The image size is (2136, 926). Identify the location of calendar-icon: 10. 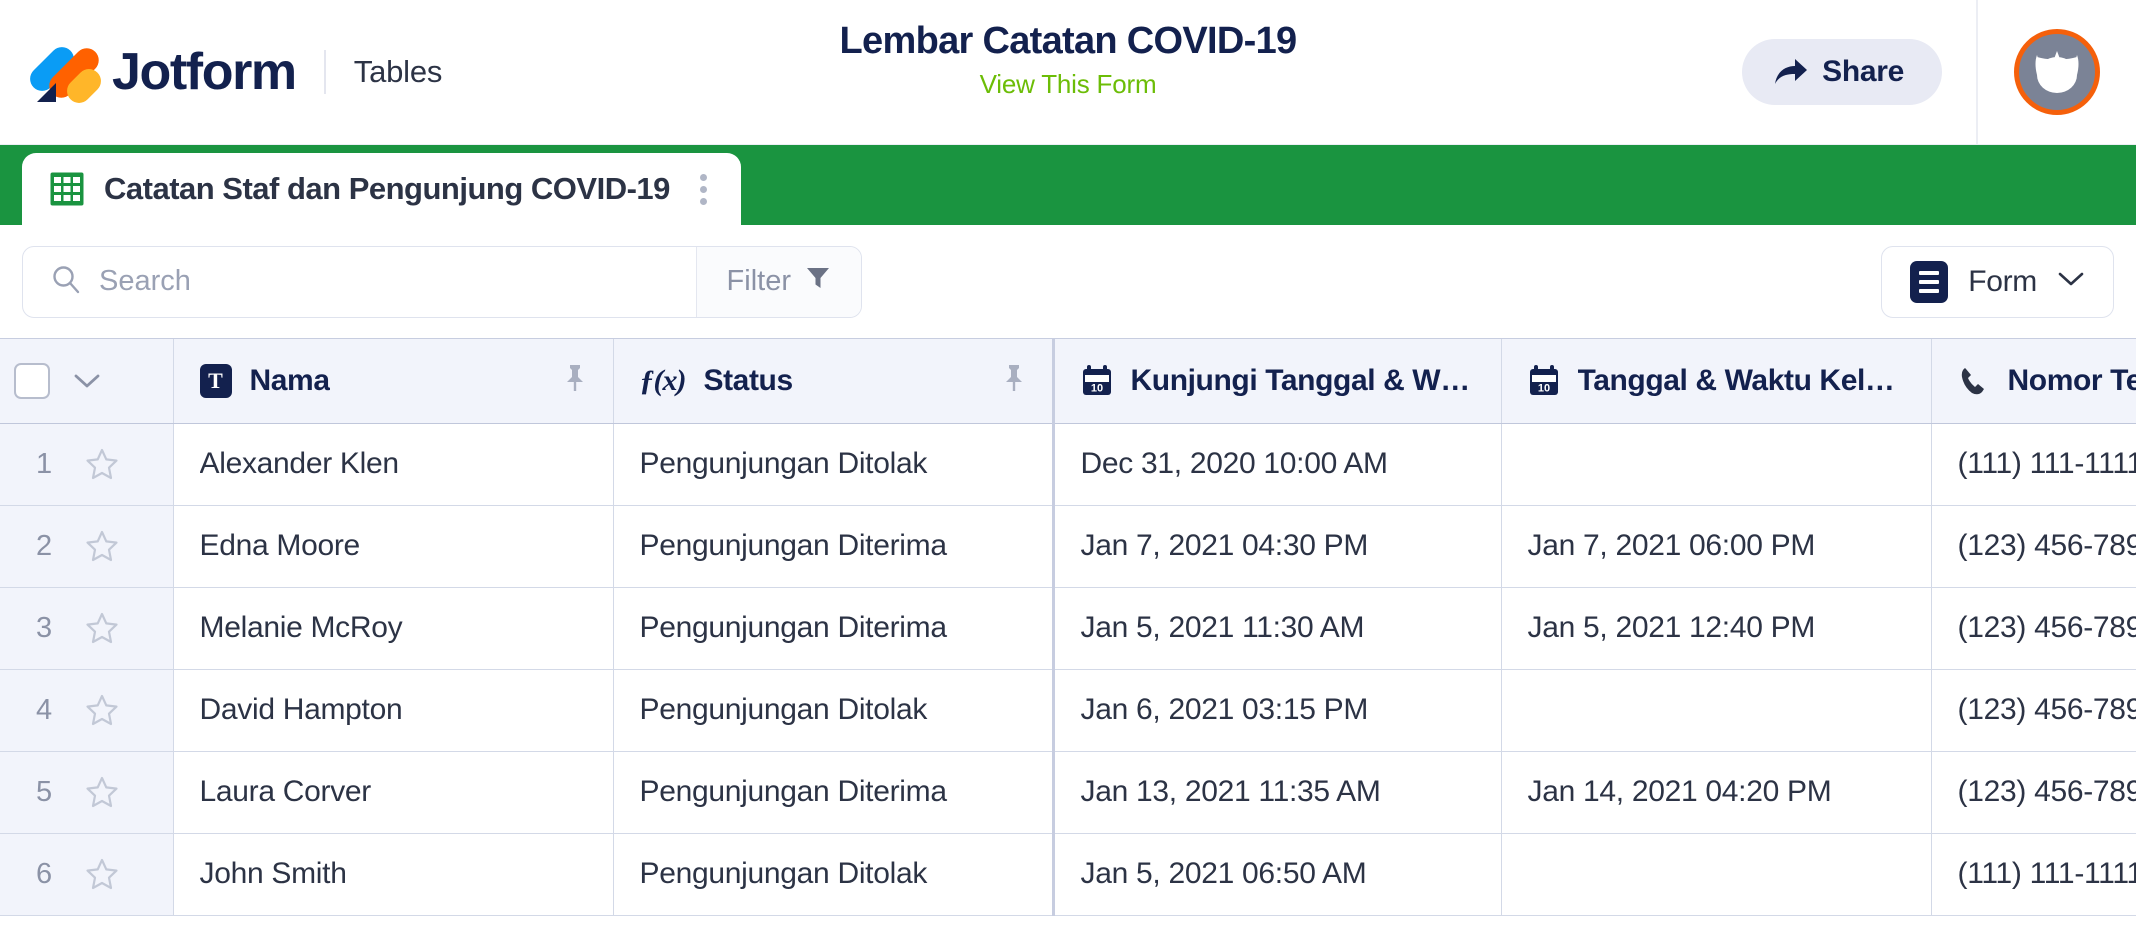
(1544, 381).